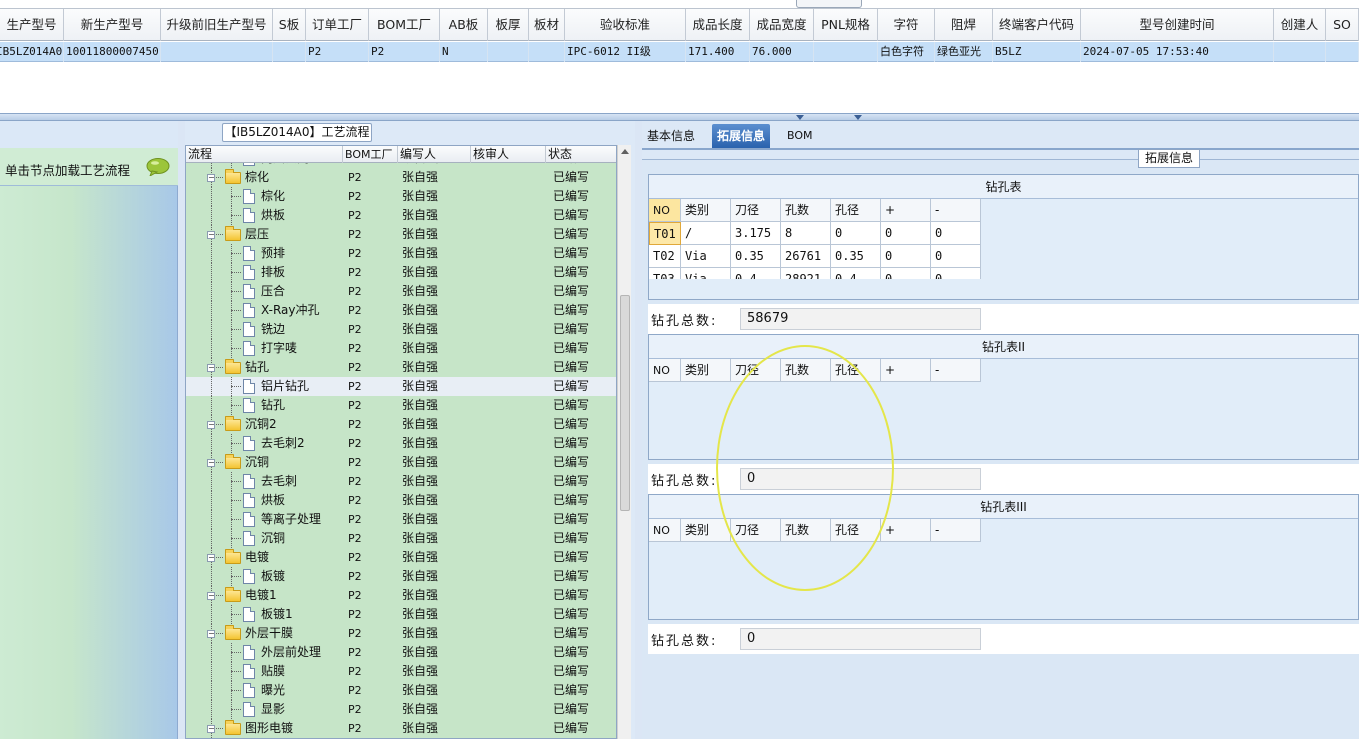 This screenshot has width=1359, height=739. What do you see at coordinates (112, 52) in the screenshot?
I see `product-grid-cell: 10011800007450` at bounding box center [112, 52].